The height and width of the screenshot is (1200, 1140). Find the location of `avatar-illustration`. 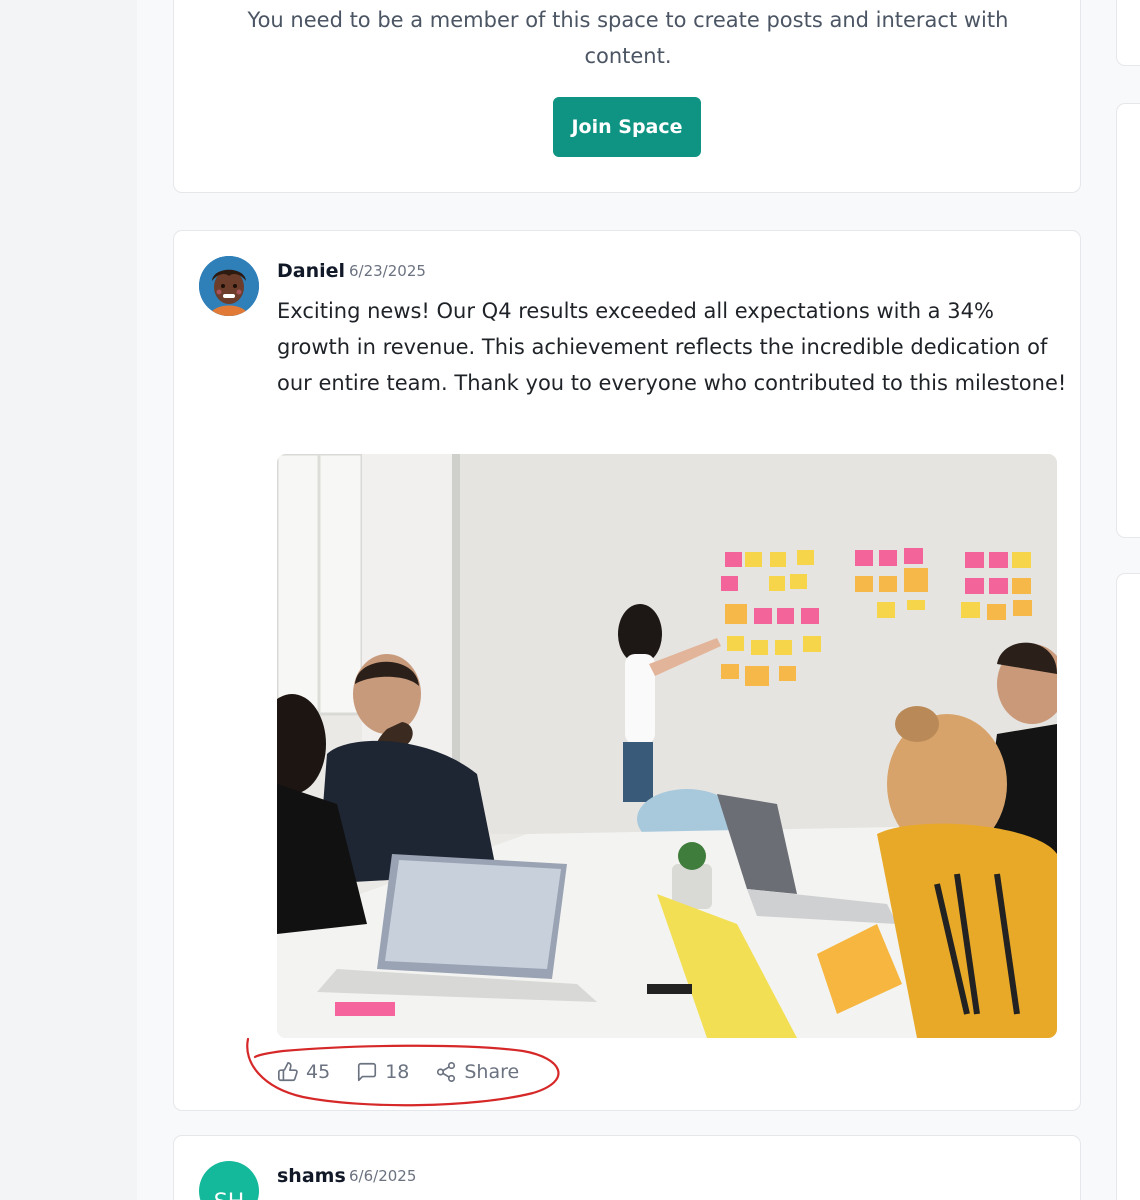

avatar-illustration is located at coordinates (229, 286).